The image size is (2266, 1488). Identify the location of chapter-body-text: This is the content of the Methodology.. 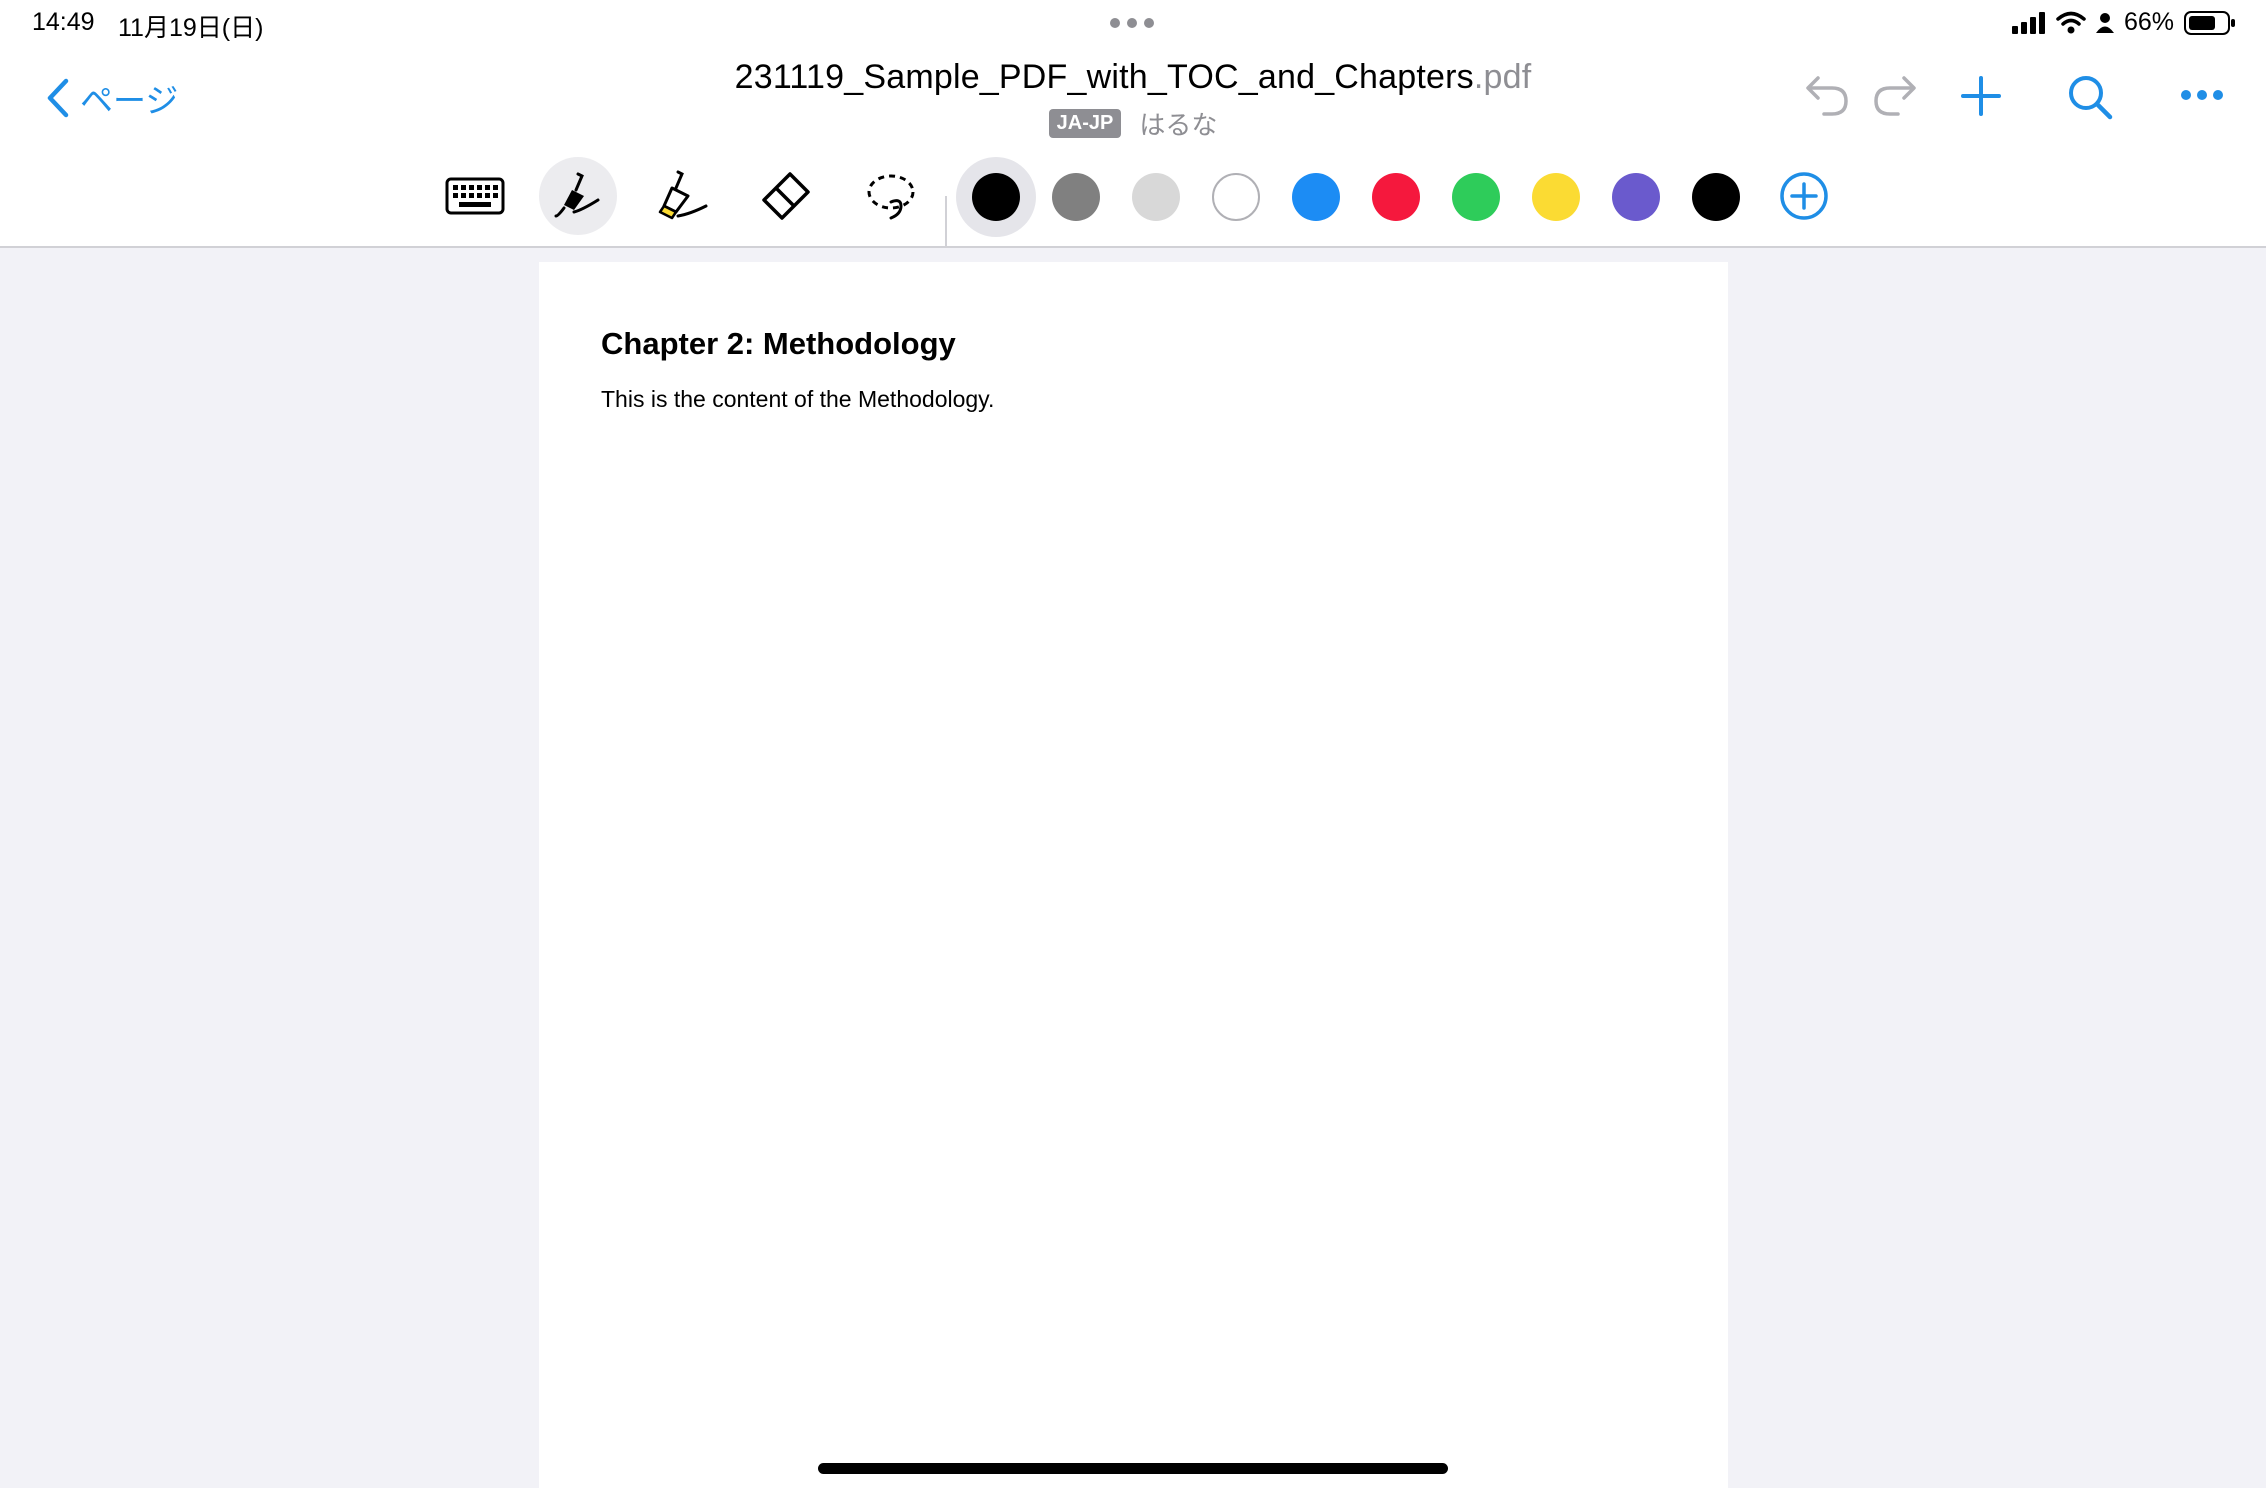
(798, 399).